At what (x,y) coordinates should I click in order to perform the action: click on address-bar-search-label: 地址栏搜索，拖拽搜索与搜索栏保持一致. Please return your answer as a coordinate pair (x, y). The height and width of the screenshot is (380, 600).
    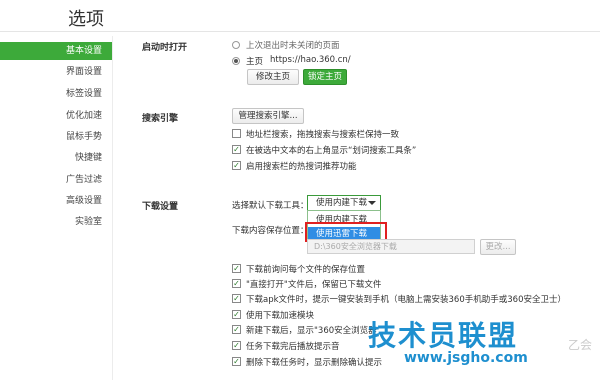
    Looking at the image, I should click on (323, 135).